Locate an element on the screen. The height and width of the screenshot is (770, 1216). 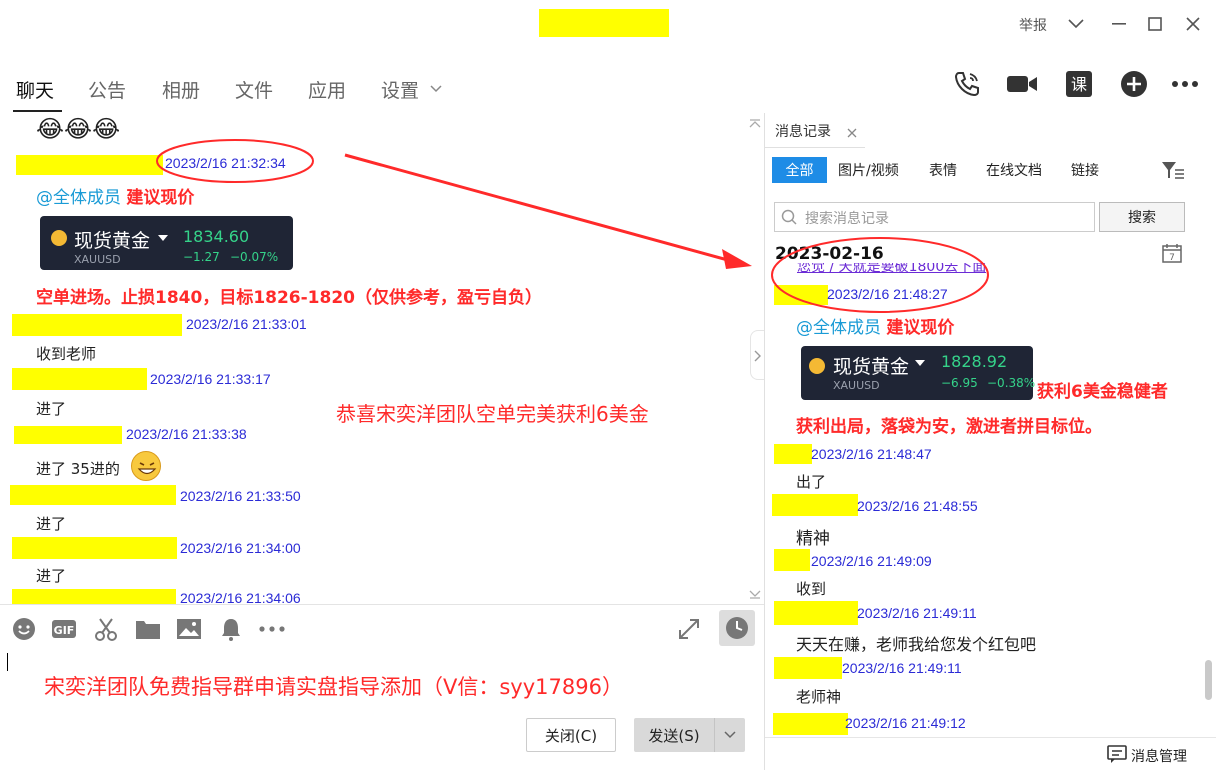
redacted-title is located at coordinates (604, 23).